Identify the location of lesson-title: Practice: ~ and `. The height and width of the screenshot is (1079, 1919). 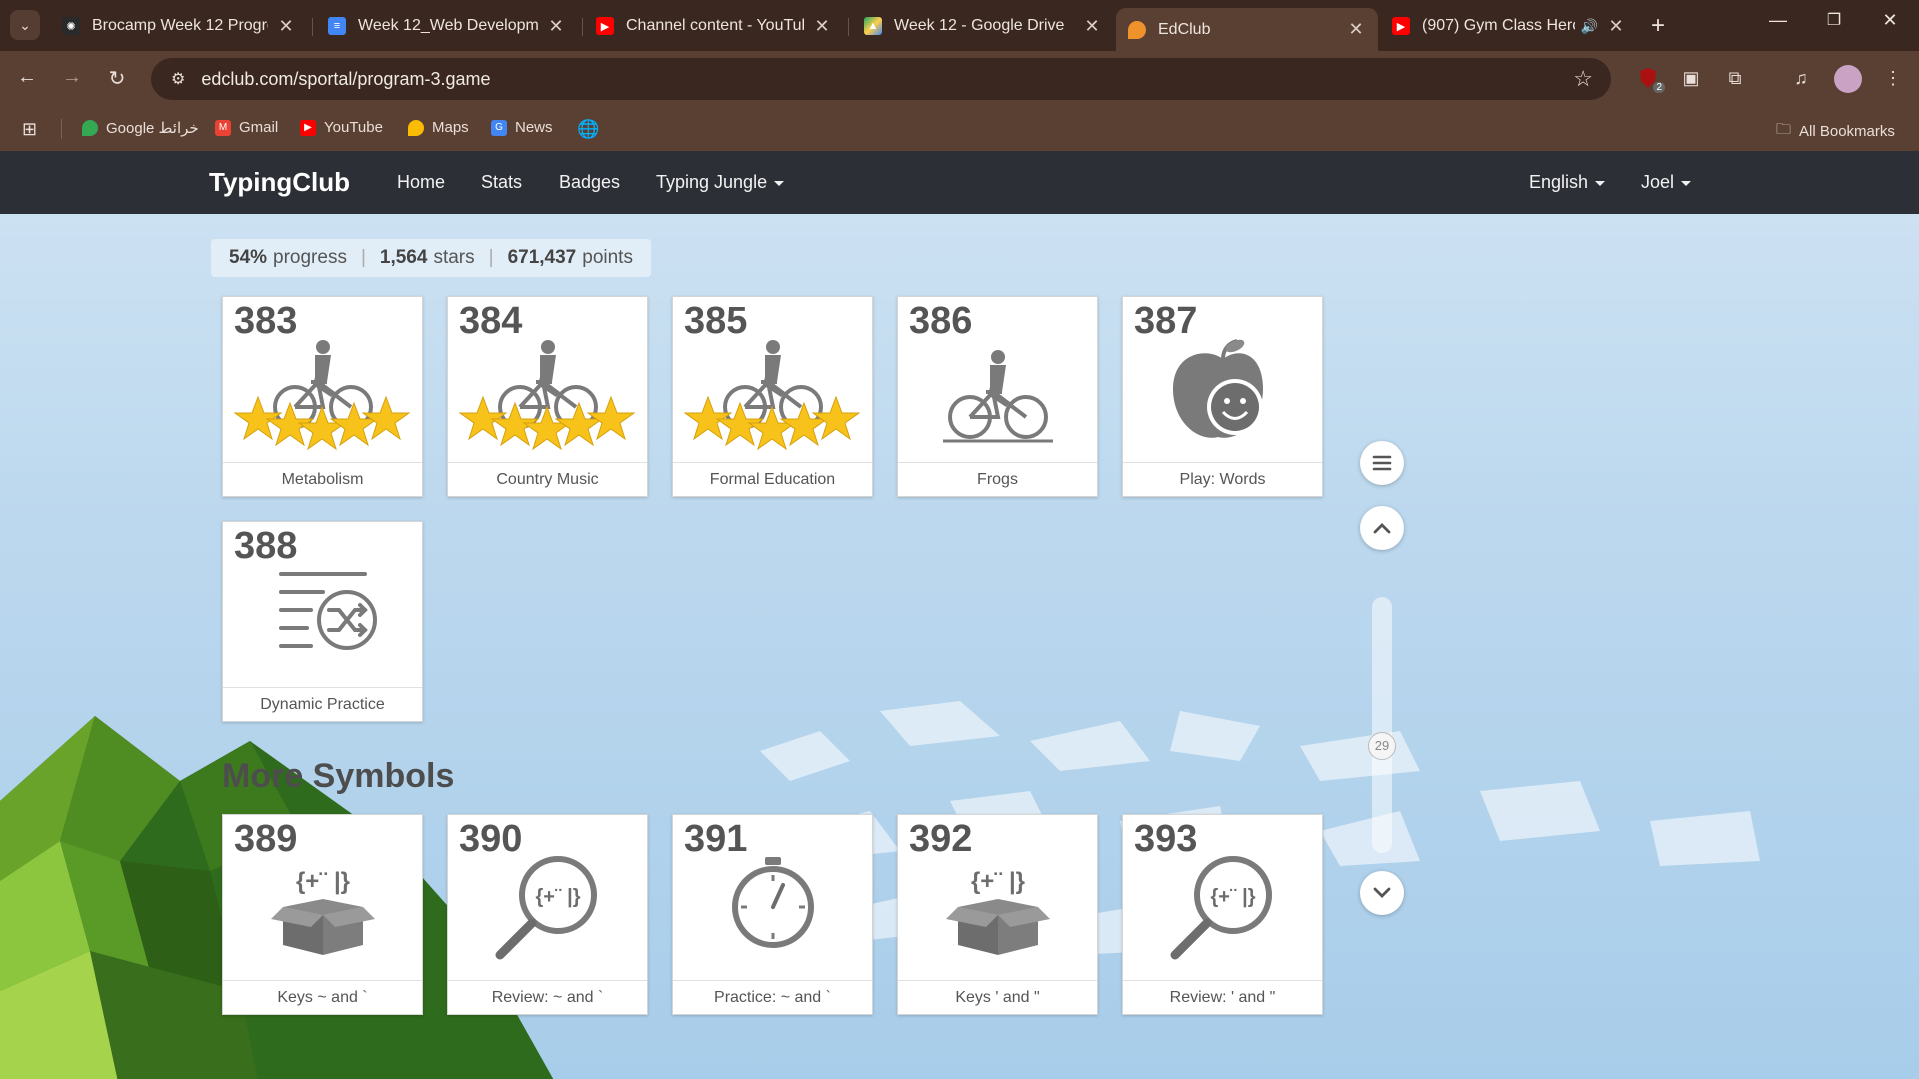
(772, 997).